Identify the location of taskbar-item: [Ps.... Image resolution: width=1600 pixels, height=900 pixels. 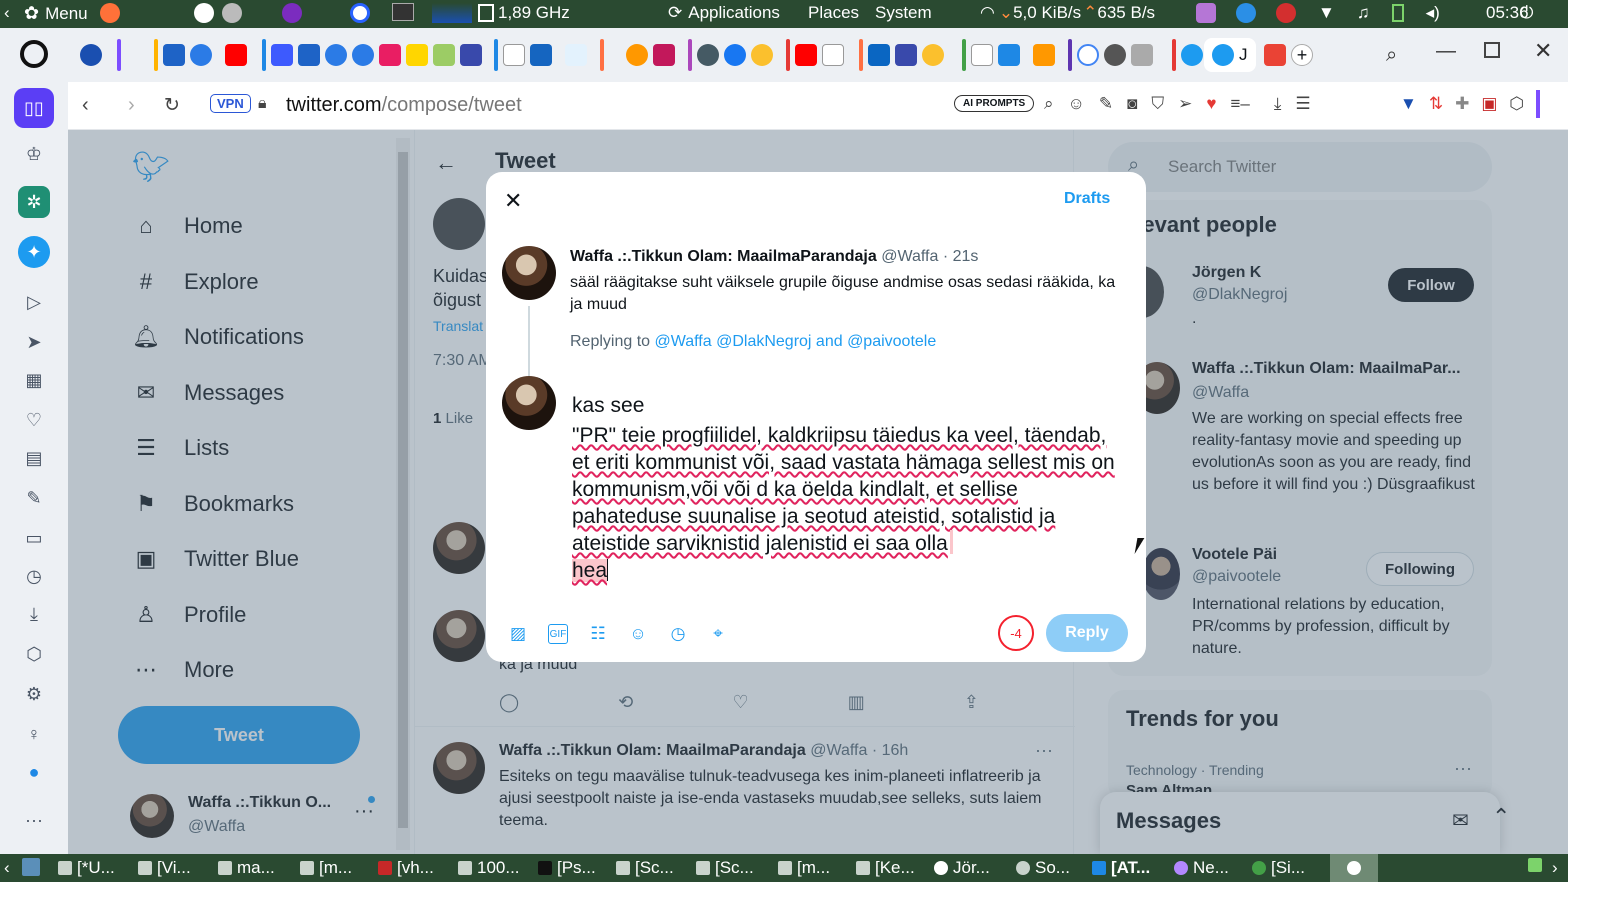
(567, 868).